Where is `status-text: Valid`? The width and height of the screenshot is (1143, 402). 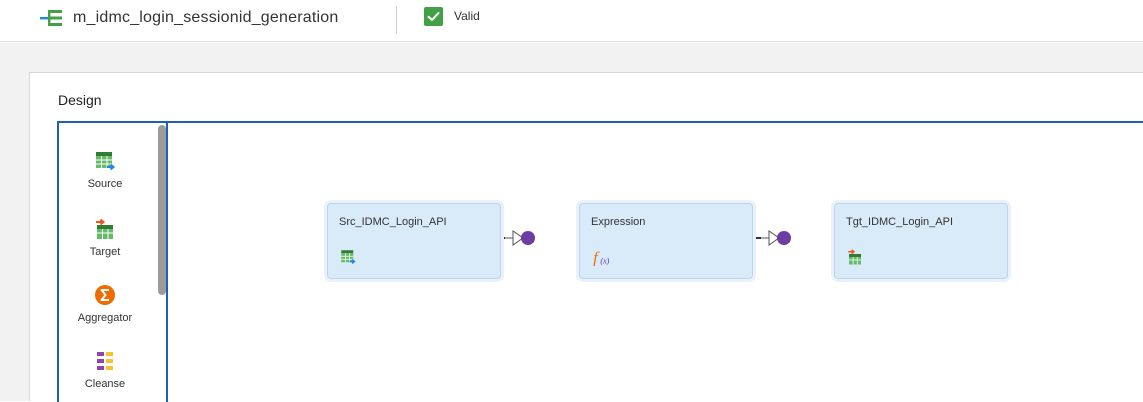
status-text: Valid is located at coordinates (467, 16).